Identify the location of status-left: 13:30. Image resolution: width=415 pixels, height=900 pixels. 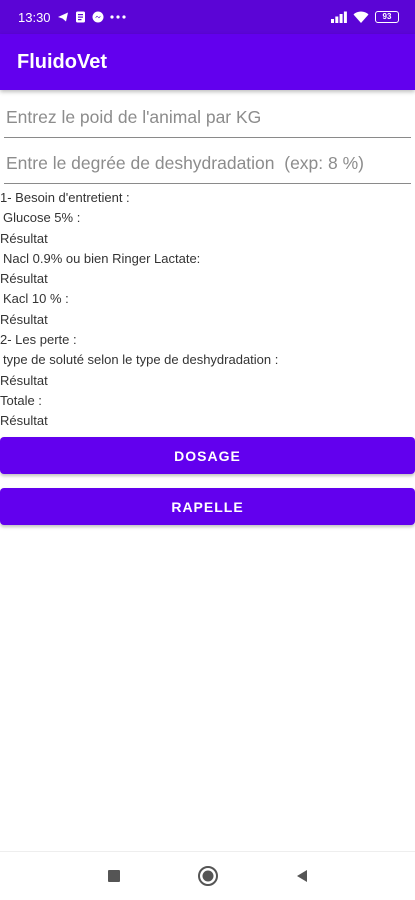
(72, 17).